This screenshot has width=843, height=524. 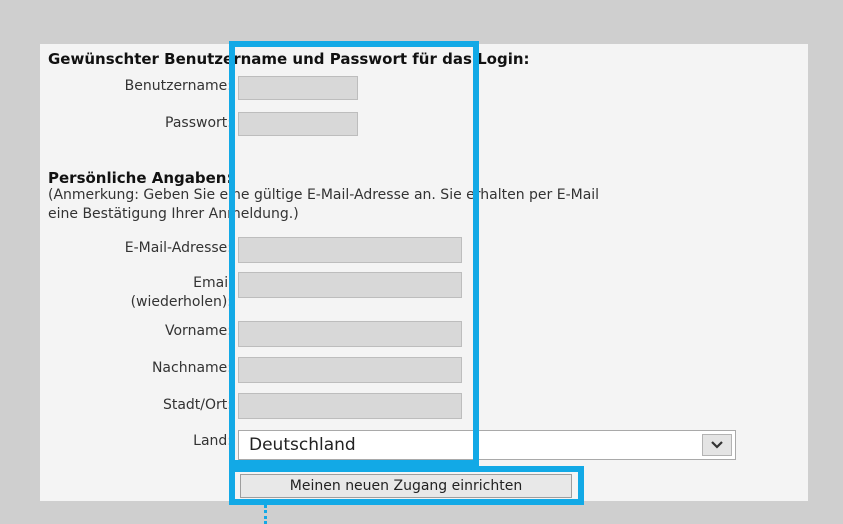 What do you see at coordinates (406, 485) in the screenshot?
I see `highlight-box-button` at bounding box center [406, 485].